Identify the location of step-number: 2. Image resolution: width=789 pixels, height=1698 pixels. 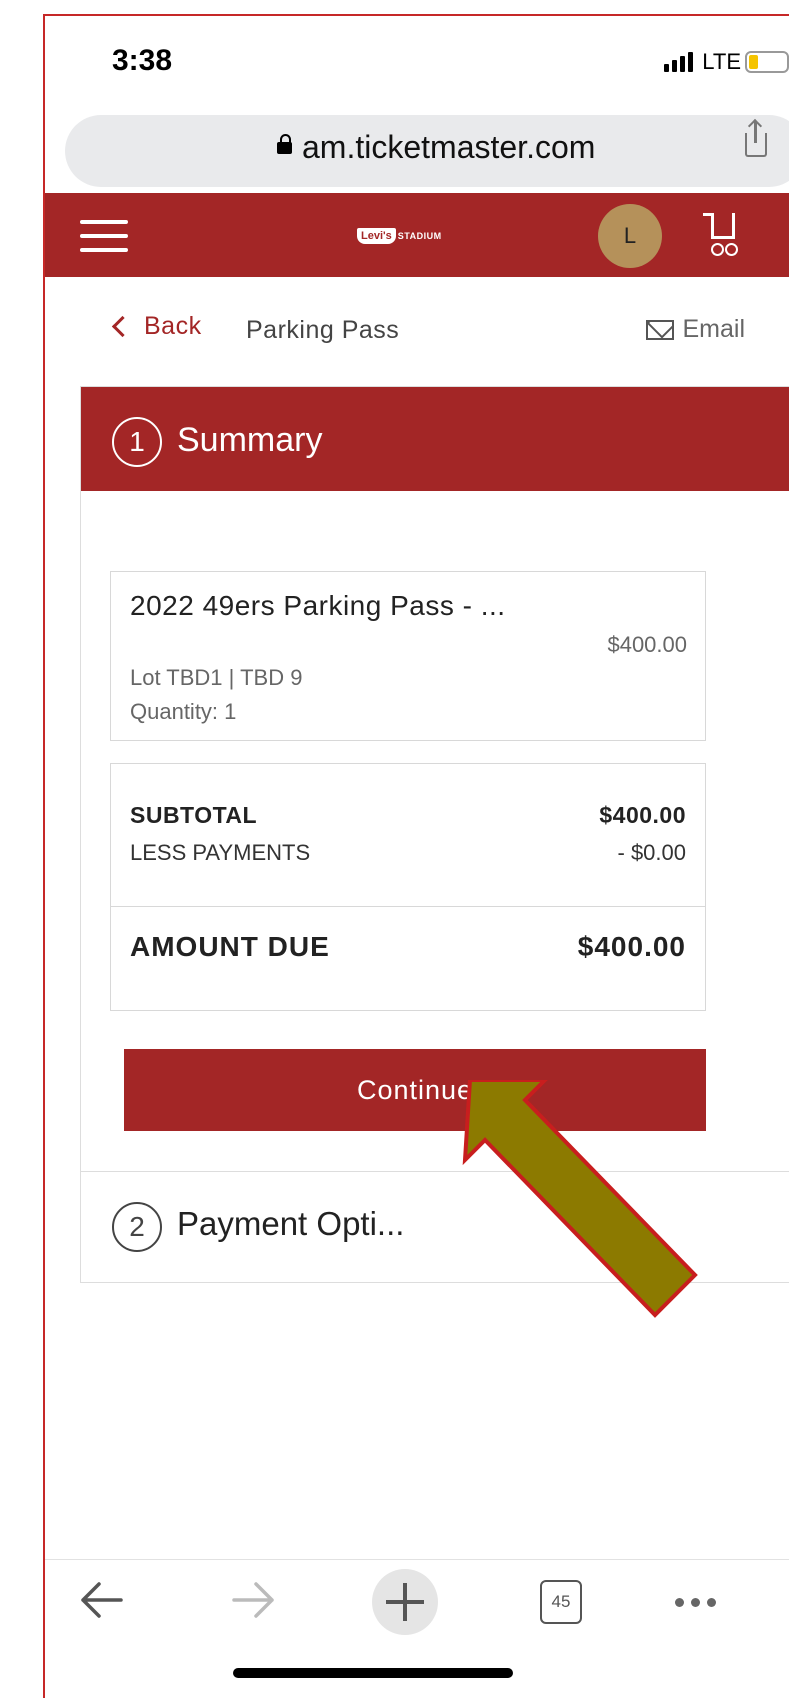
(137, 1227).